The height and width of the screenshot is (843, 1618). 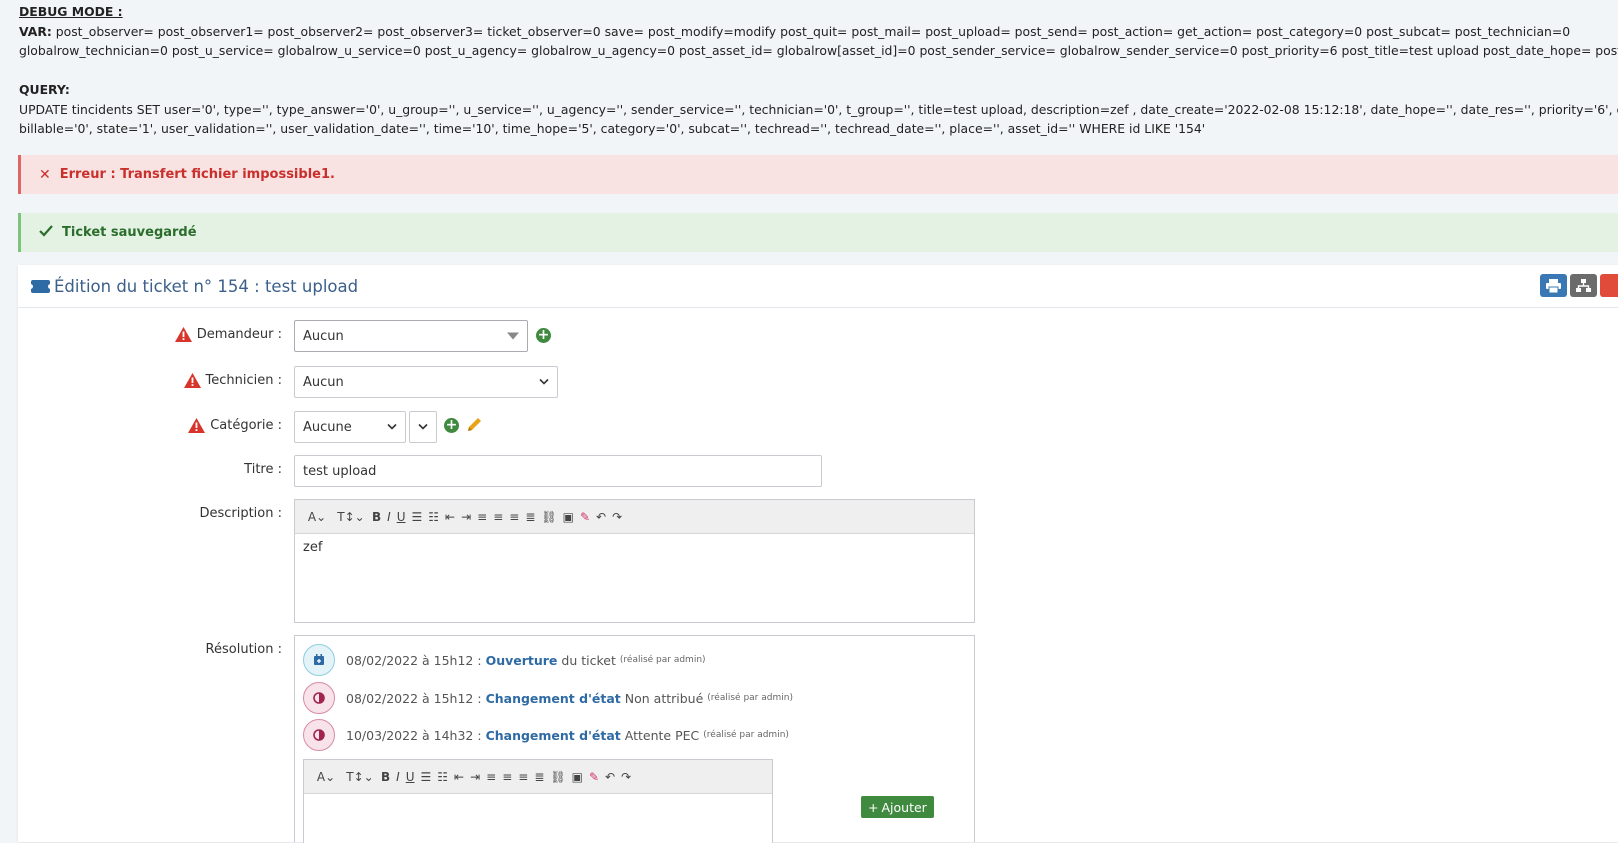 What do you see at coordinates (474, 424) in the screenshot?
I see `pencil-icon` at bounding box center [474, 424].